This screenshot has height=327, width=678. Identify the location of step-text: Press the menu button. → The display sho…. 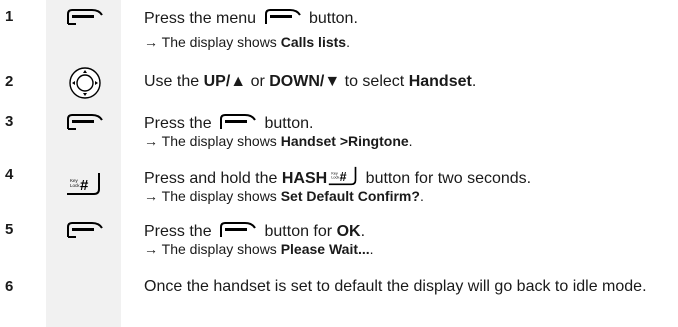
(251, 29).